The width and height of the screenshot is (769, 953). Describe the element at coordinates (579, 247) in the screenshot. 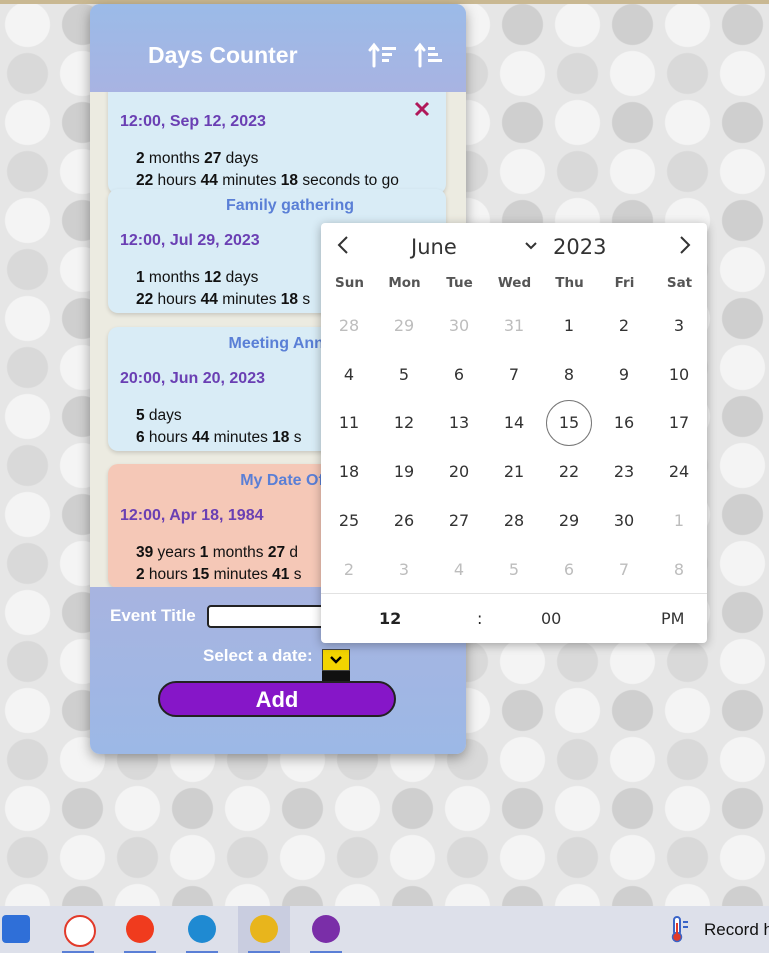

I see `year-select: 2023` at that location.